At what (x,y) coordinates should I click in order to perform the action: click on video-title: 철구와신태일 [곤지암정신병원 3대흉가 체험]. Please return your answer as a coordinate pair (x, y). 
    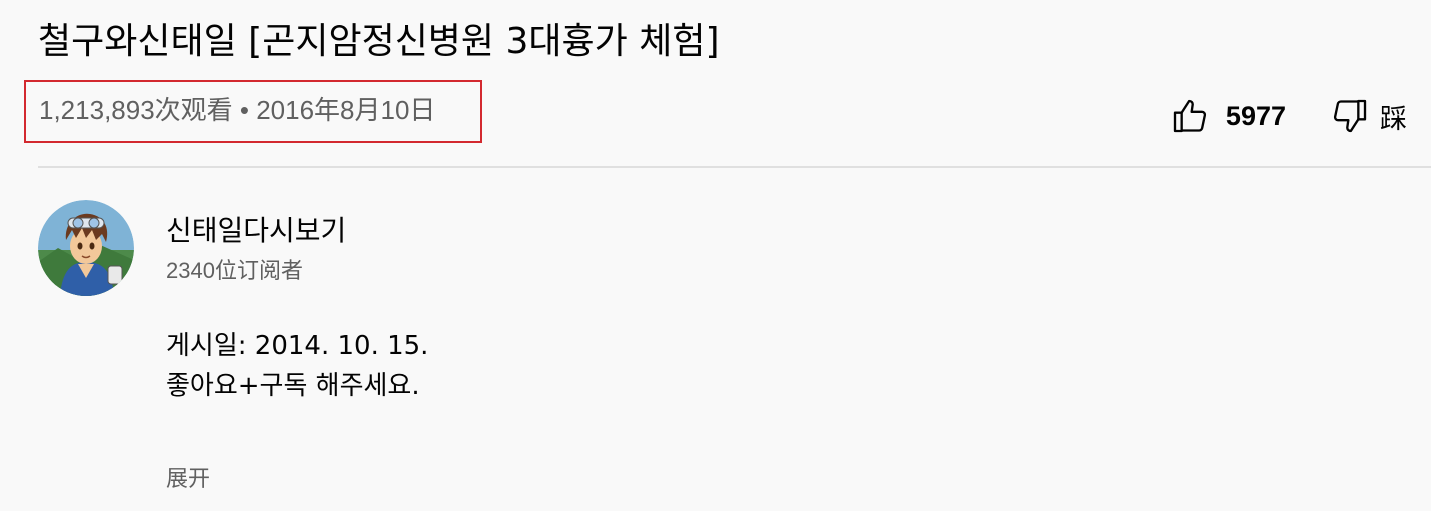
    Looking at the image, I should click on (379, 41).